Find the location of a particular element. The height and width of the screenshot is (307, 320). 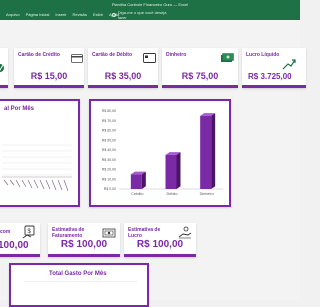

x-tick-label: Débito is located at coordinates (172, 194).